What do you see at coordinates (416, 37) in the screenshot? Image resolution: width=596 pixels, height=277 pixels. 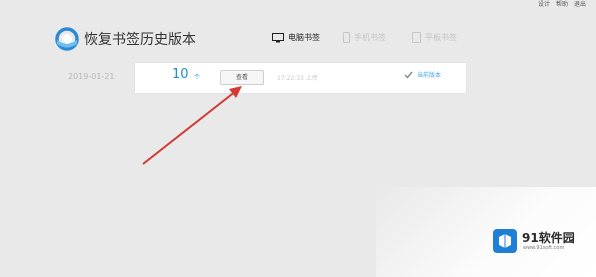 I see `tablet-icon` at bounding box center [416, 37].